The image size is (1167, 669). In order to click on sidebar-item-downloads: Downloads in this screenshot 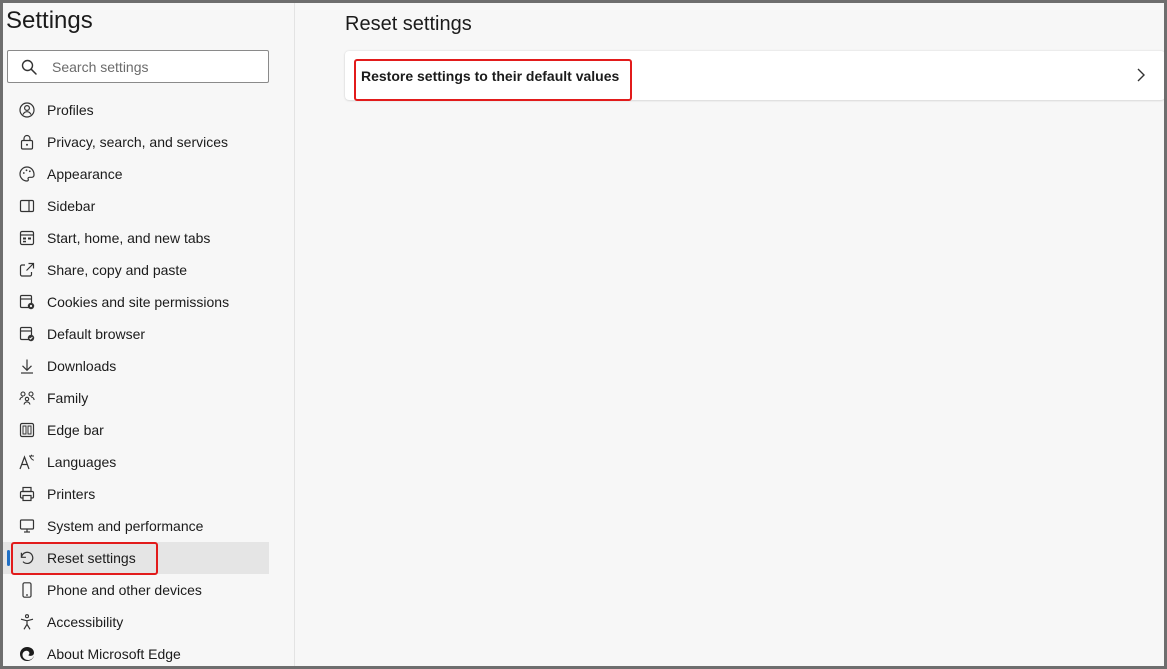, I will do `click(136, 366)`.